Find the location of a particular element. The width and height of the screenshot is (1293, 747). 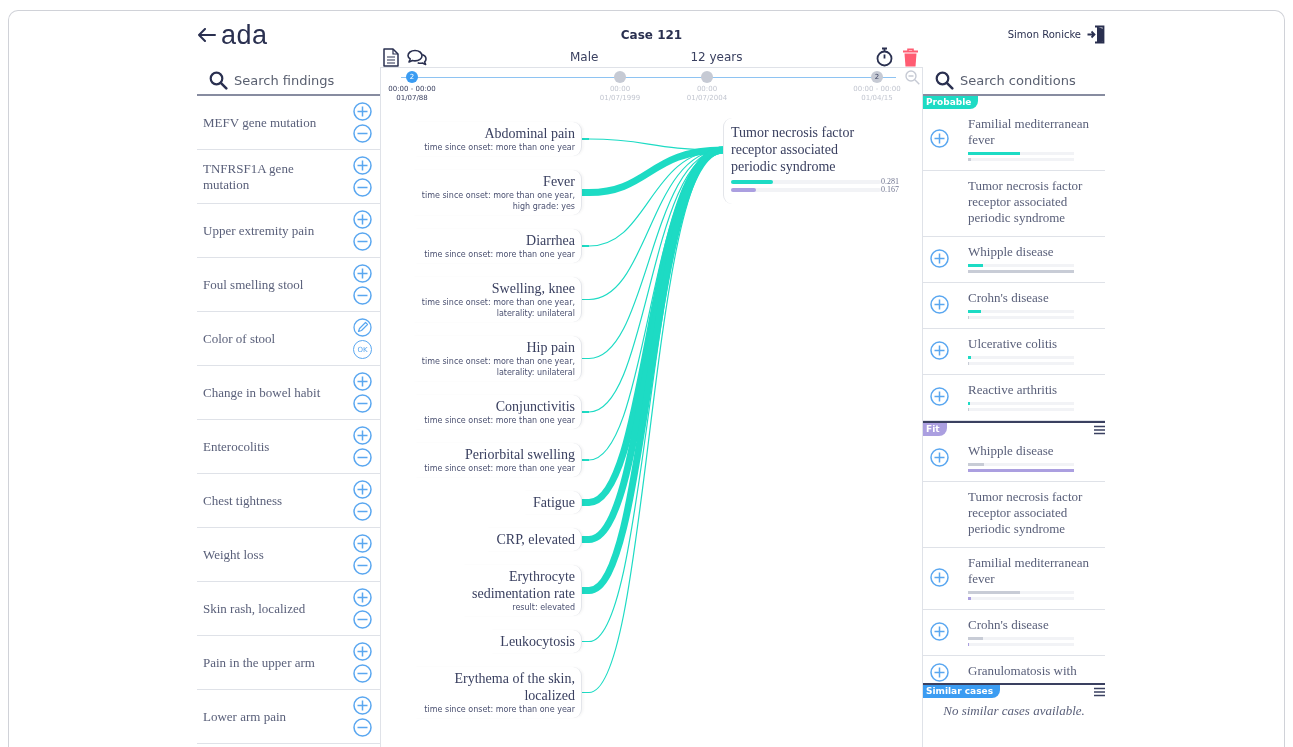

node-title: Abdominal pain is located at coordinates (529, 133).